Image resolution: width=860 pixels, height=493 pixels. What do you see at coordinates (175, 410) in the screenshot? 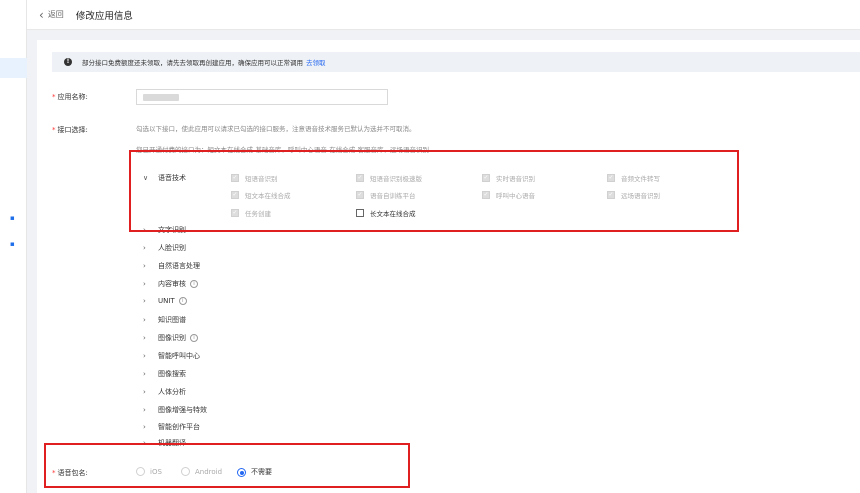
I see `category-image-enhance: › 图像增强与特效` at bounding box center [175, 410].